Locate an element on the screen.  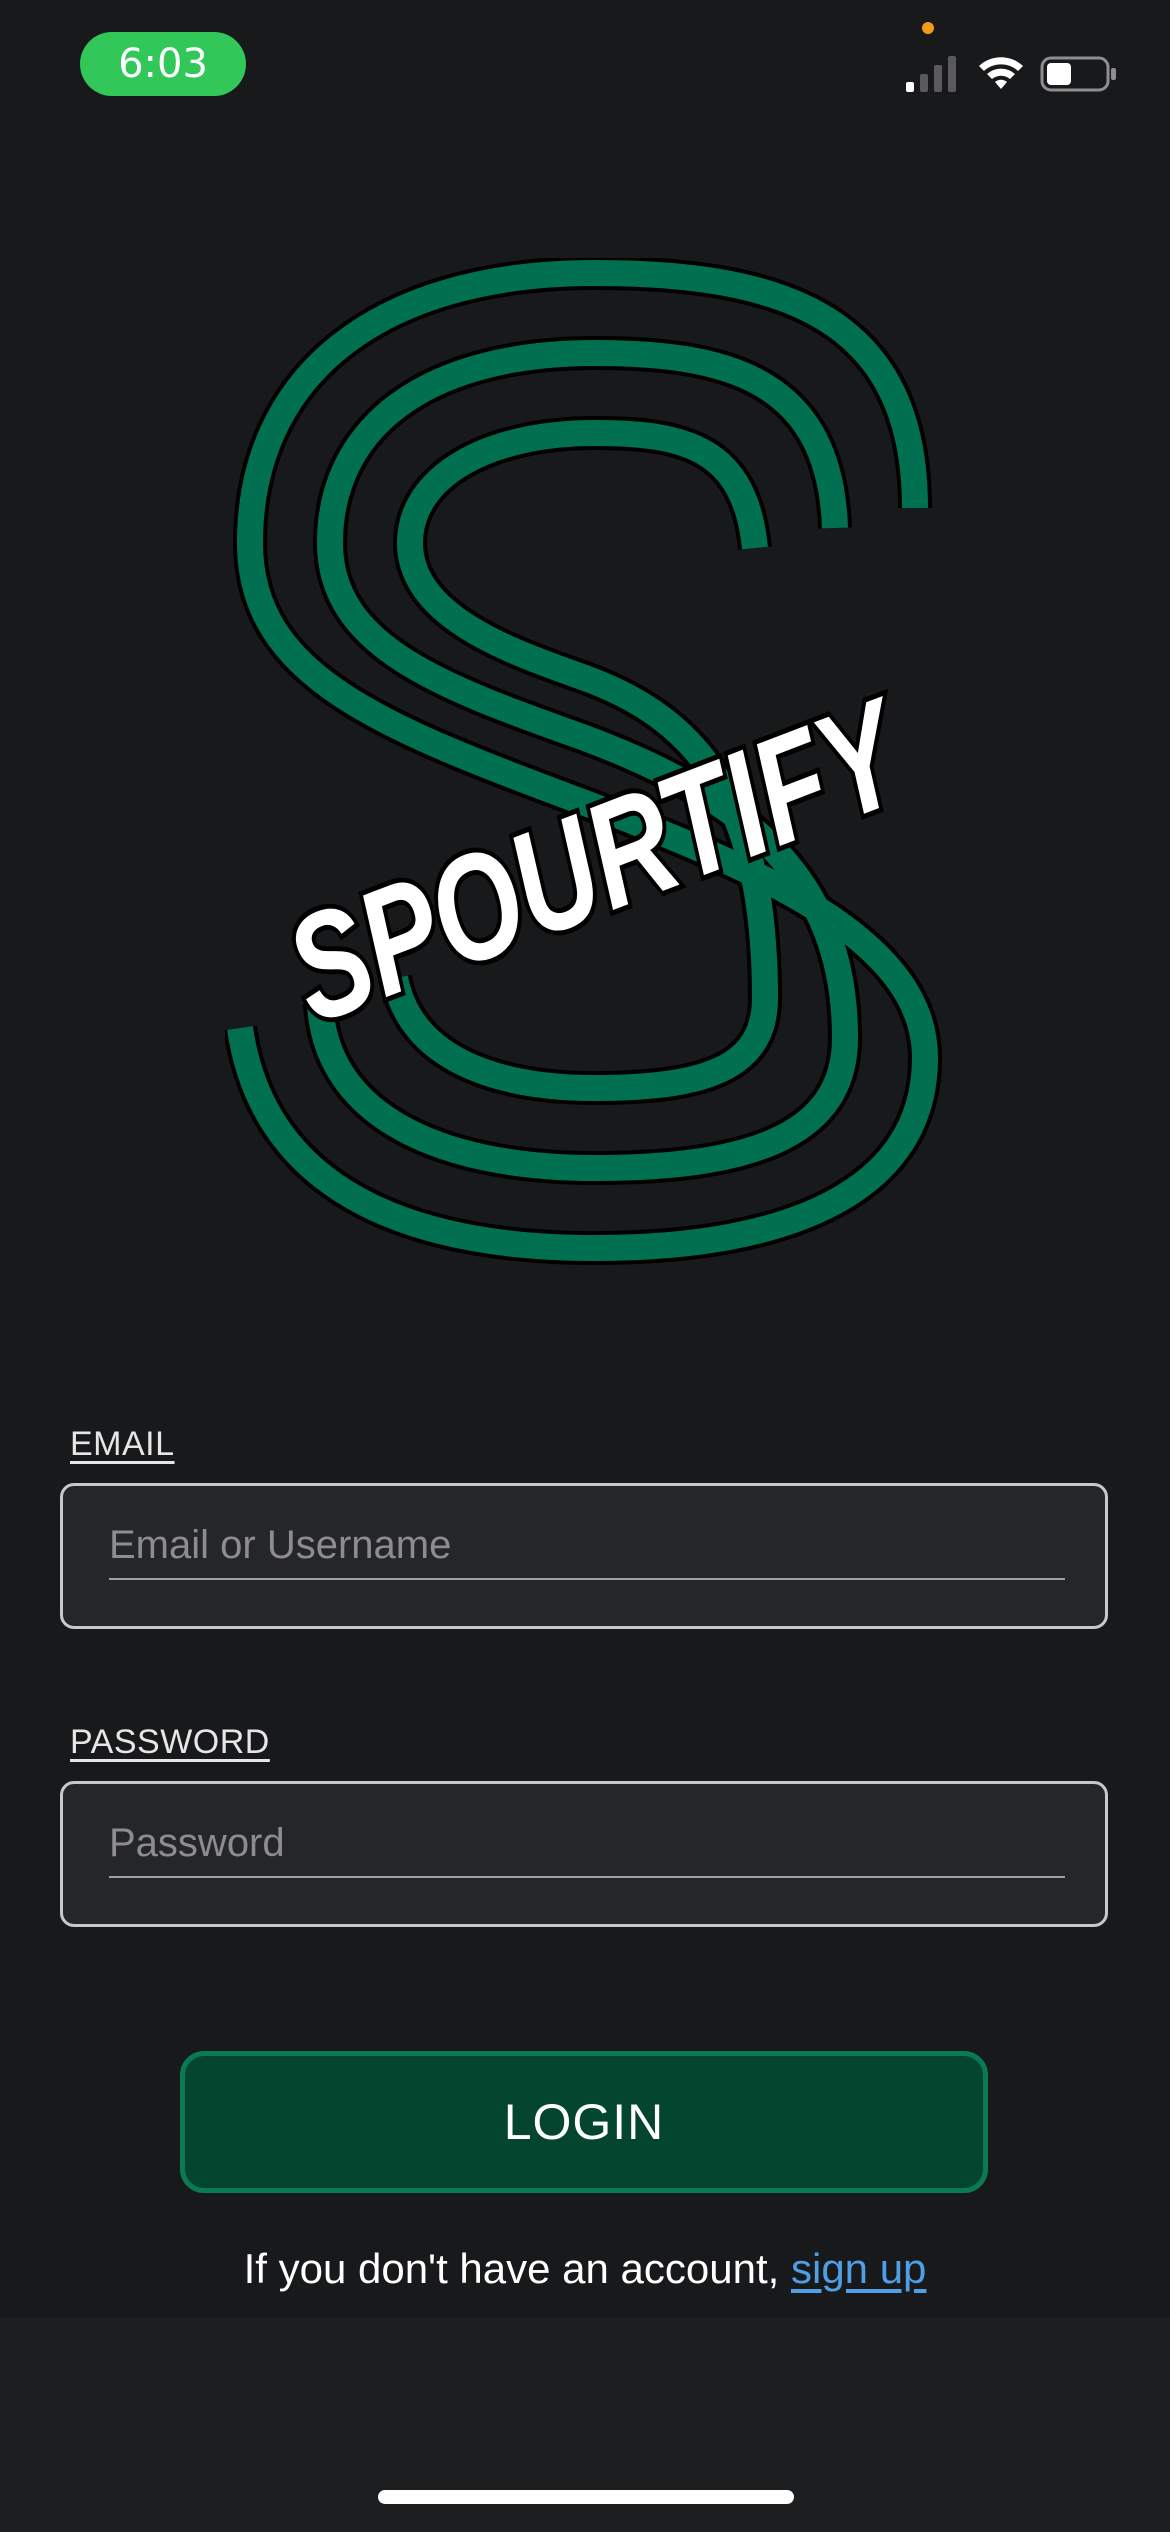
privacy-indicator-dot is located at coordinates (928, 28).